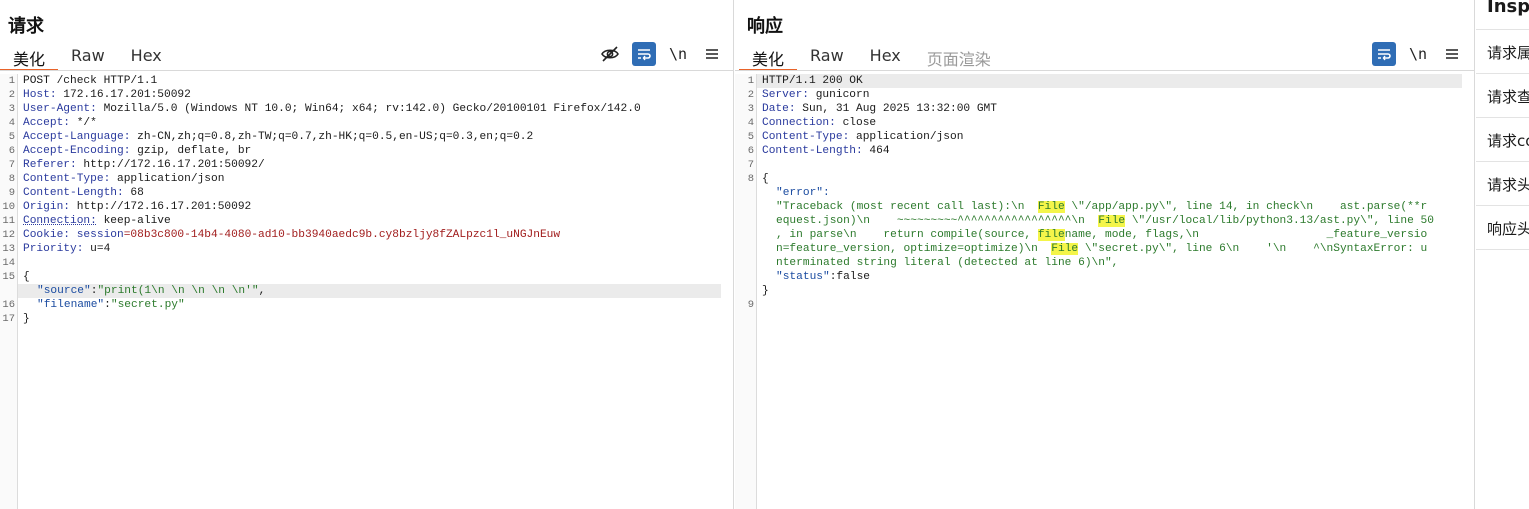  What do you see at coordinates (127, 207) in the screenshot?
I see `code-line: 10 Origin: http://172.16.17.201:50092` at bounding box center [127, 207].